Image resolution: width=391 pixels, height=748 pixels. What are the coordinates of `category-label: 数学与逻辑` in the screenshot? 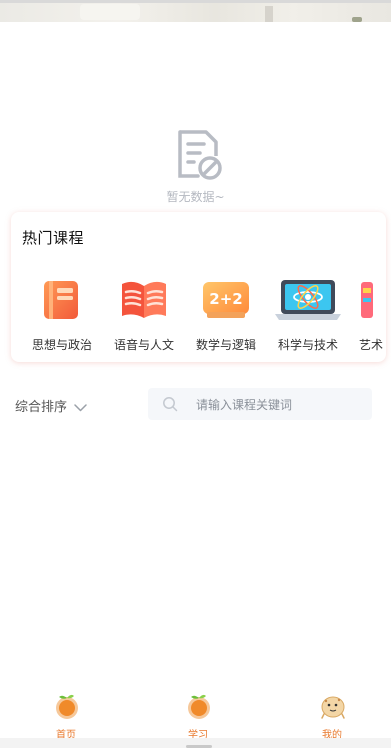 It's located at (225, 345).